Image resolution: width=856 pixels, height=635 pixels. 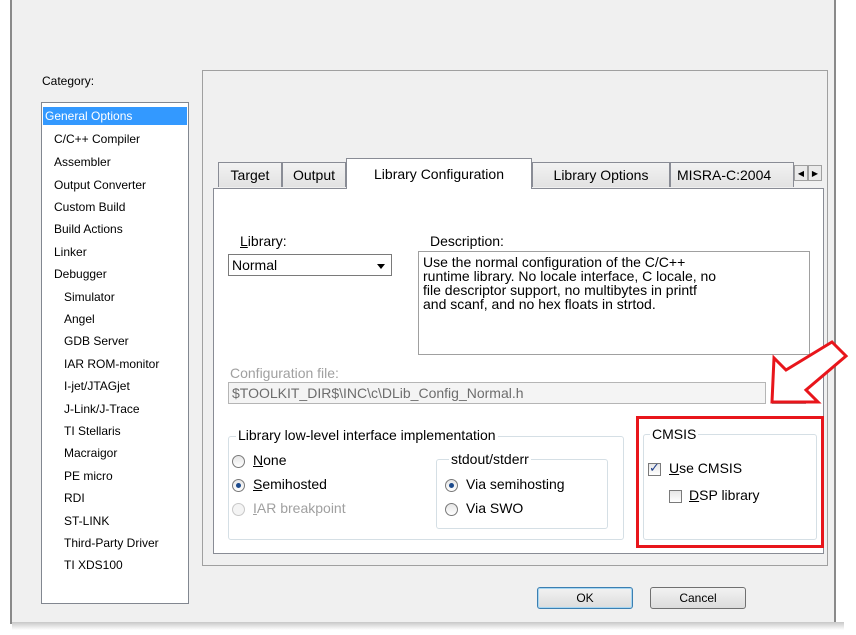 What do you see at coordinates (809, 372) in the screenshot?
I see `red-arrow-icon` at bounding box center [809, 372].